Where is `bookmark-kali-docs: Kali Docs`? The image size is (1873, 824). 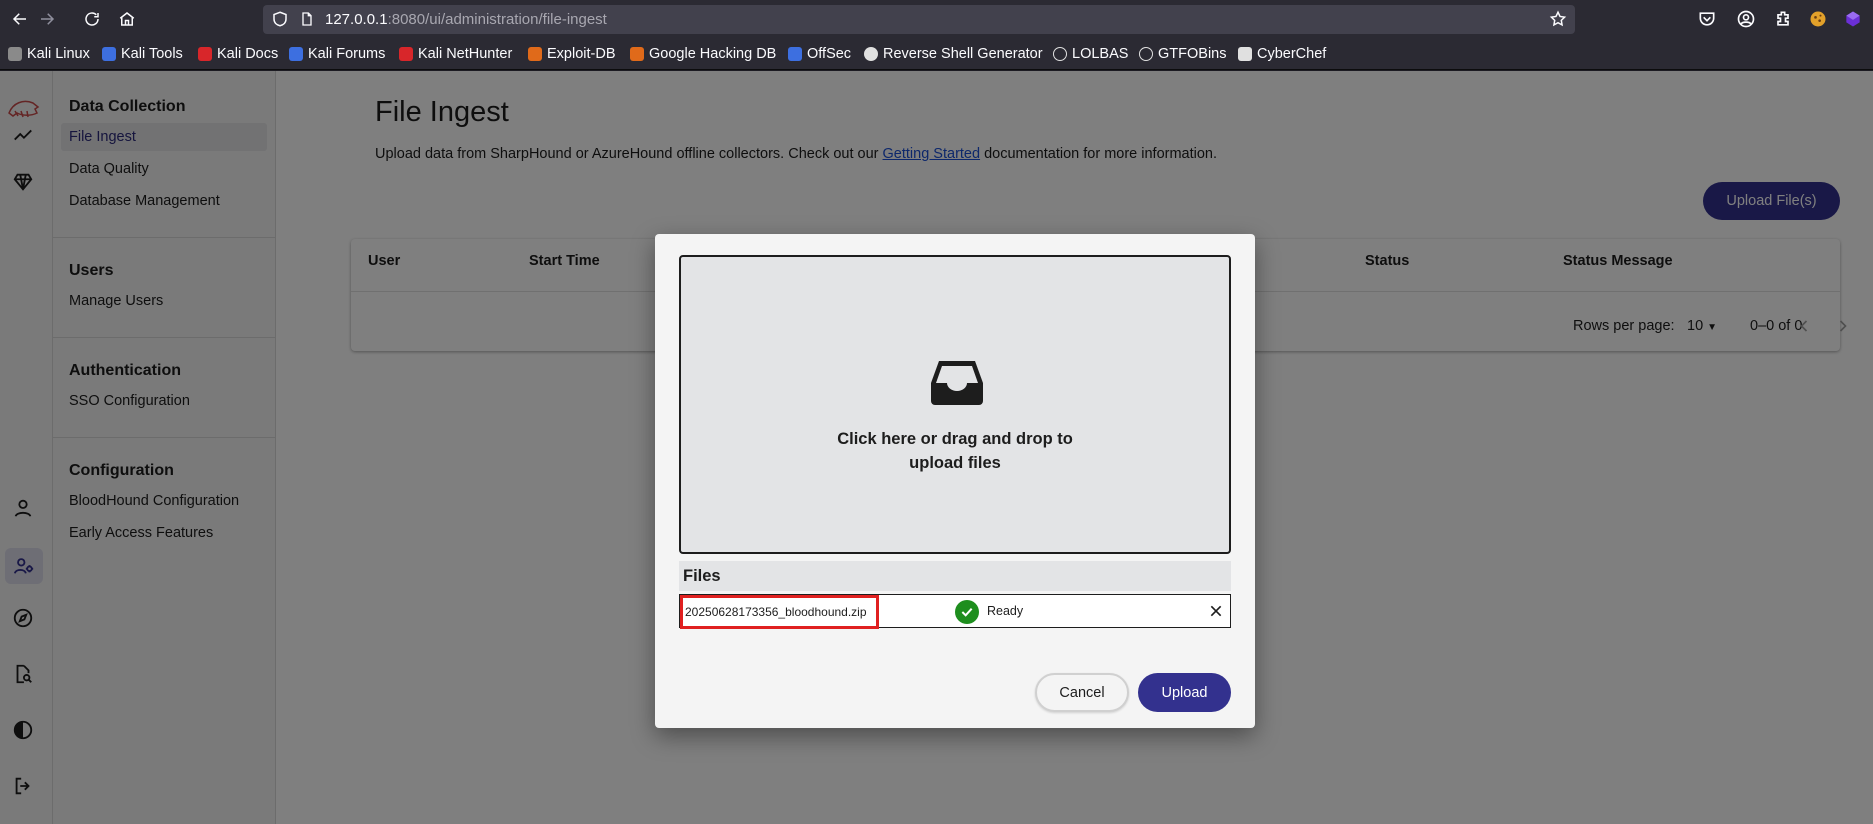 bookmark-kali-docs: Kali Docs is located at coordinates (238, 54).